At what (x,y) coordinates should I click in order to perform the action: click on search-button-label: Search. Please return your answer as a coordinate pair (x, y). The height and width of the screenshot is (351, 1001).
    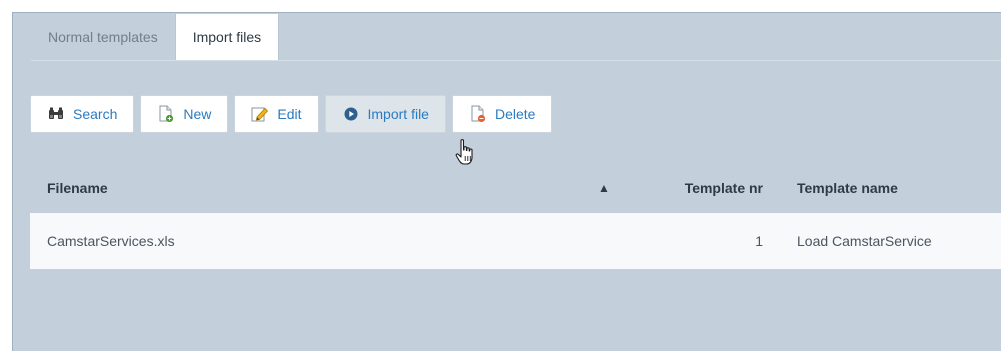
    Looking at the image, I should click on (95, 114).